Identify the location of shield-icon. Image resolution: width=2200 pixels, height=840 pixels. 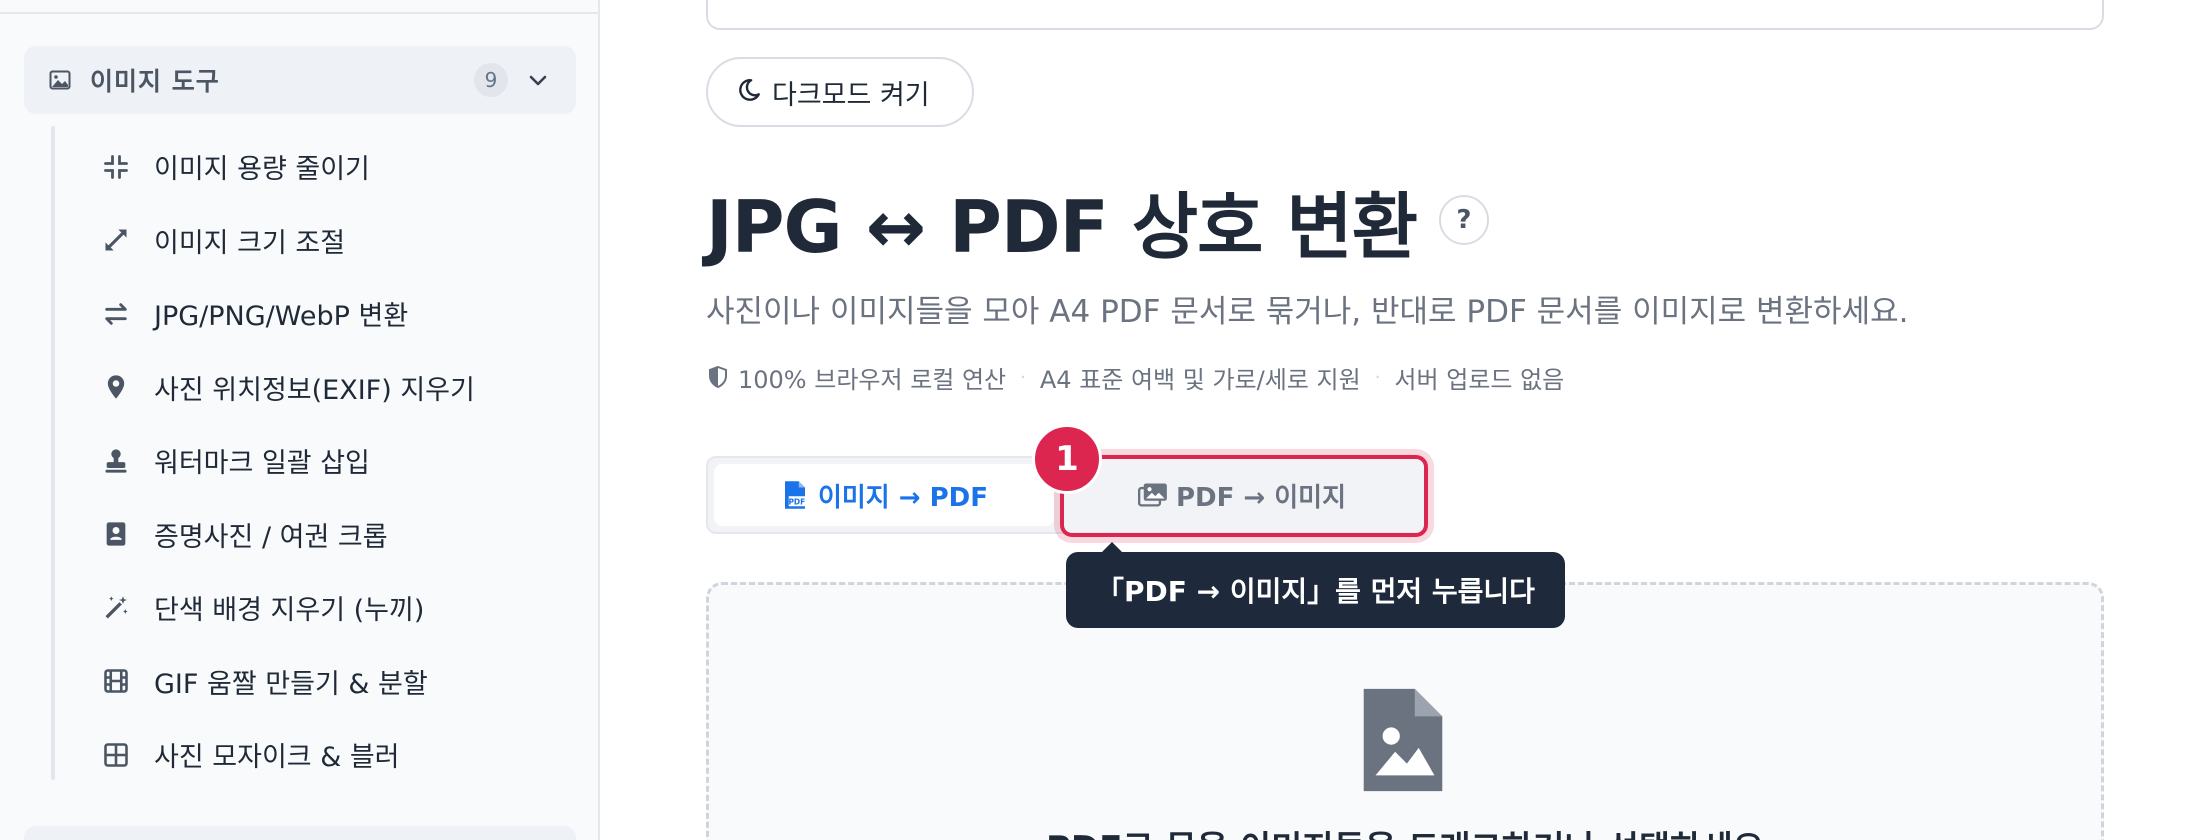
(719, 377).